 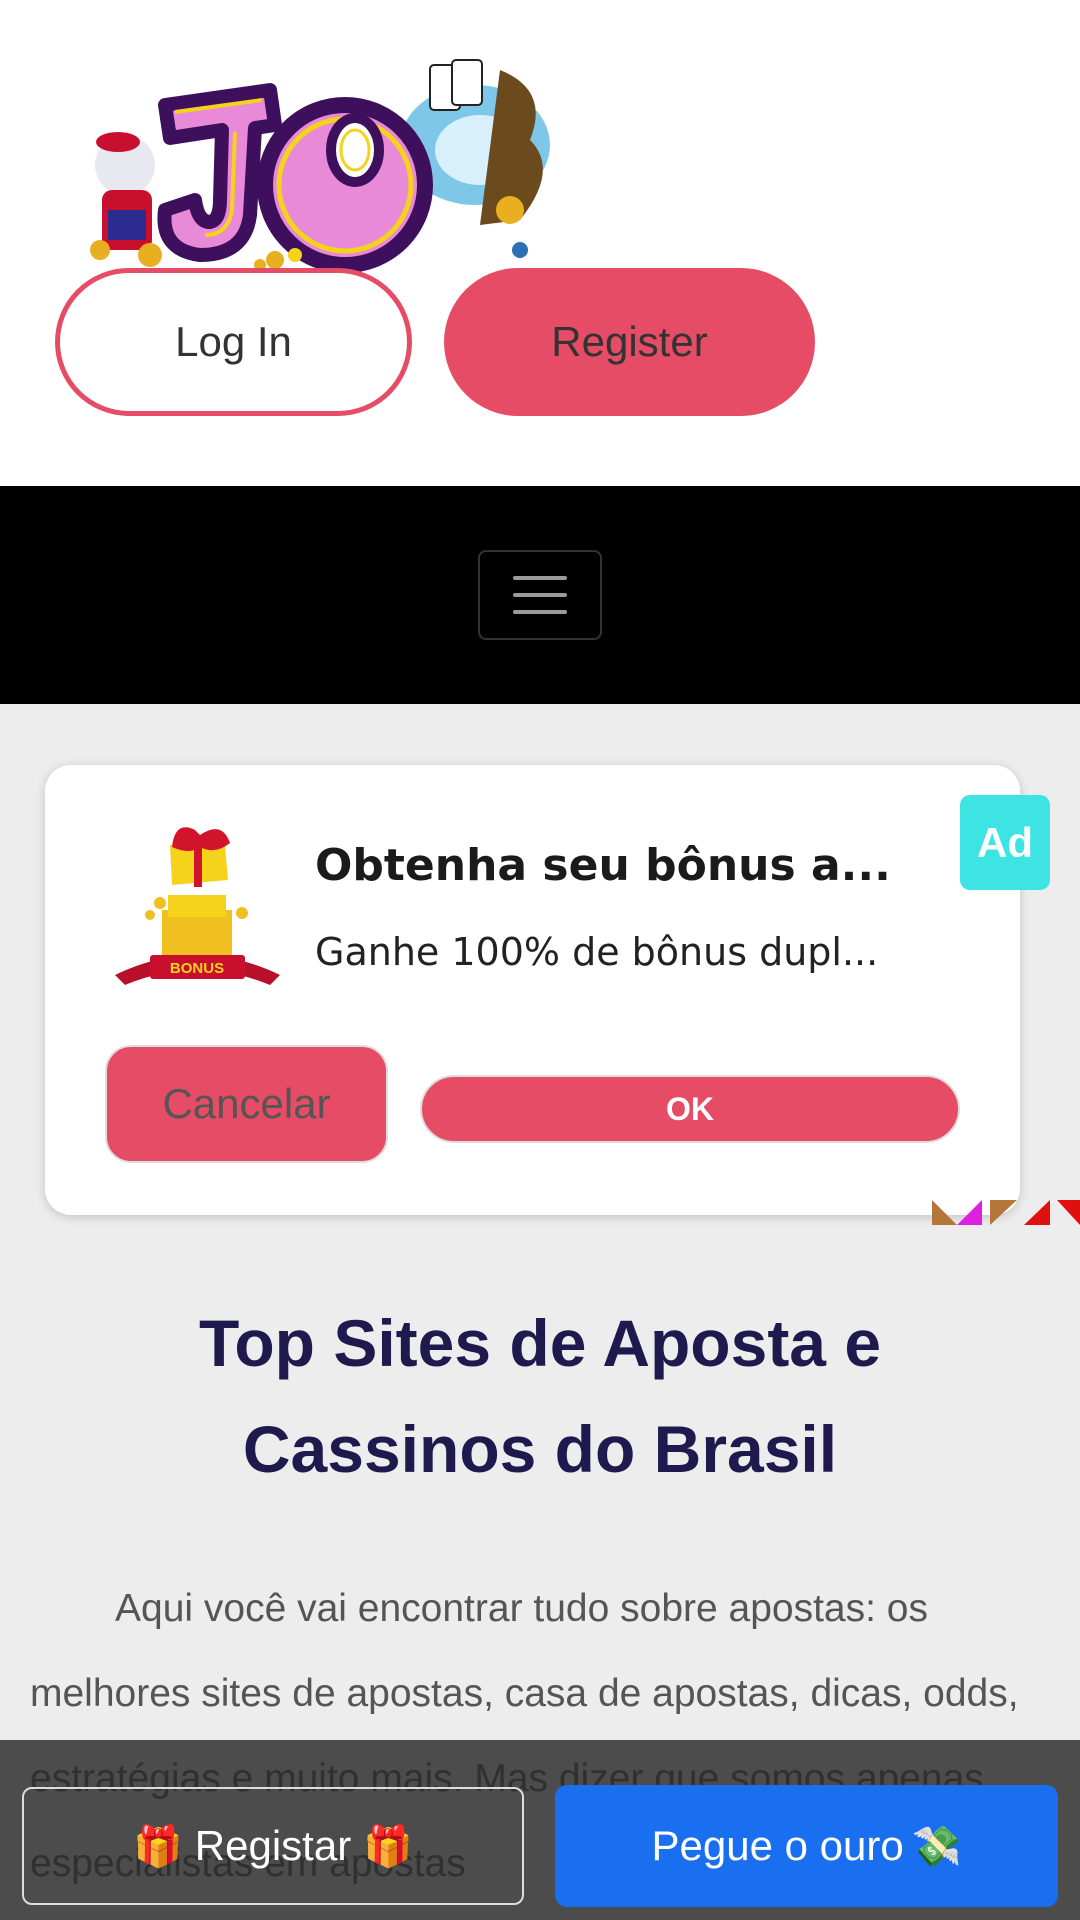 I want to click on site-logo, so click(x=345, y=162).